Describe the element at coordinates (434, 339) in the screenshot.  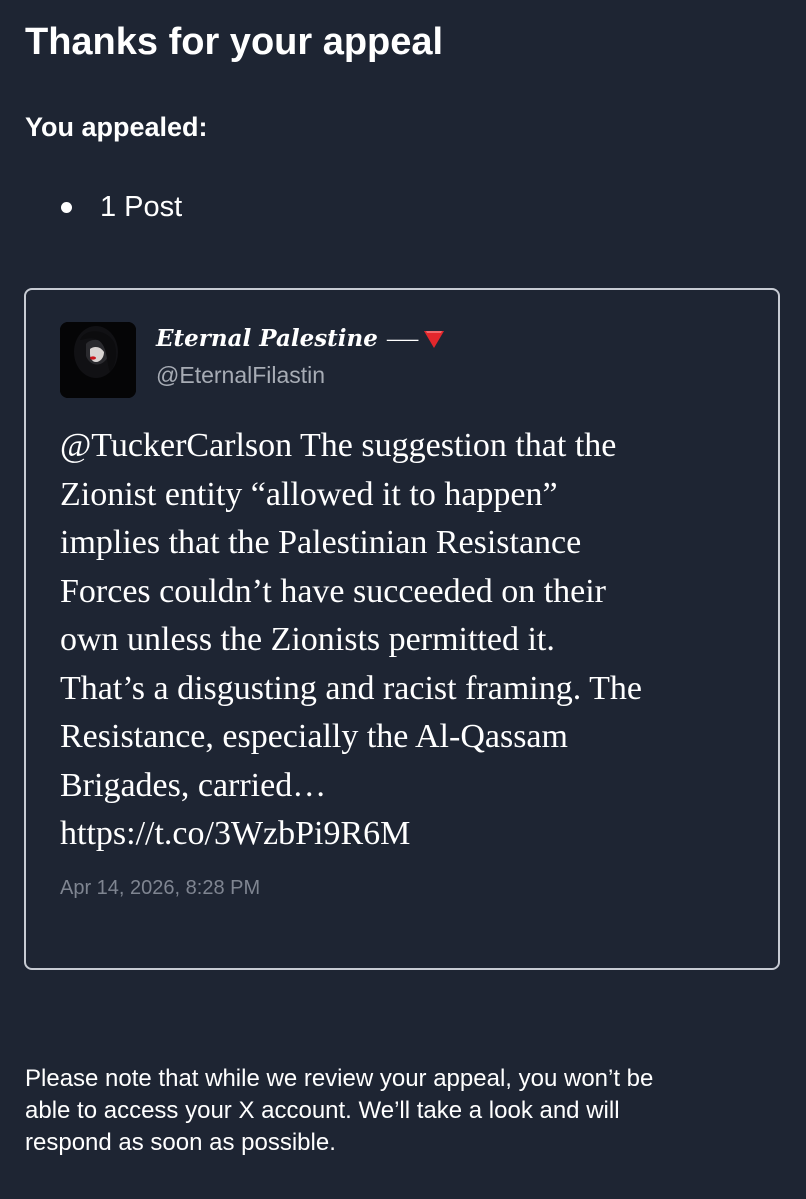
I see `red-triangle-icon` at that location.